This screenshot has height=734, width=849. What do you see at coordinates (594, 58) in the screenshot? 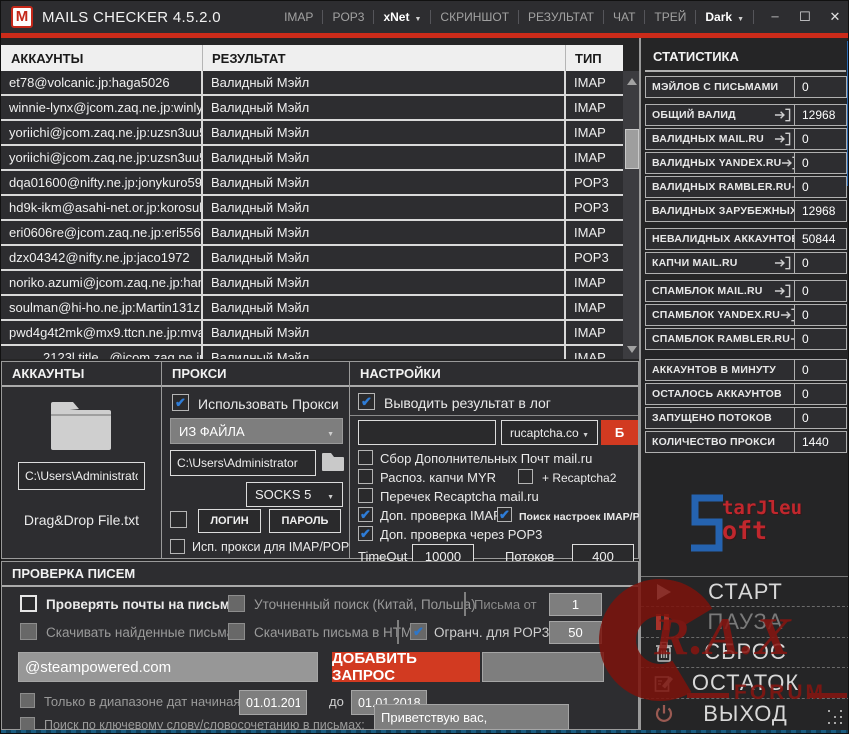
I see `column-header-type: ТИП` at bounding box center [594, 58].